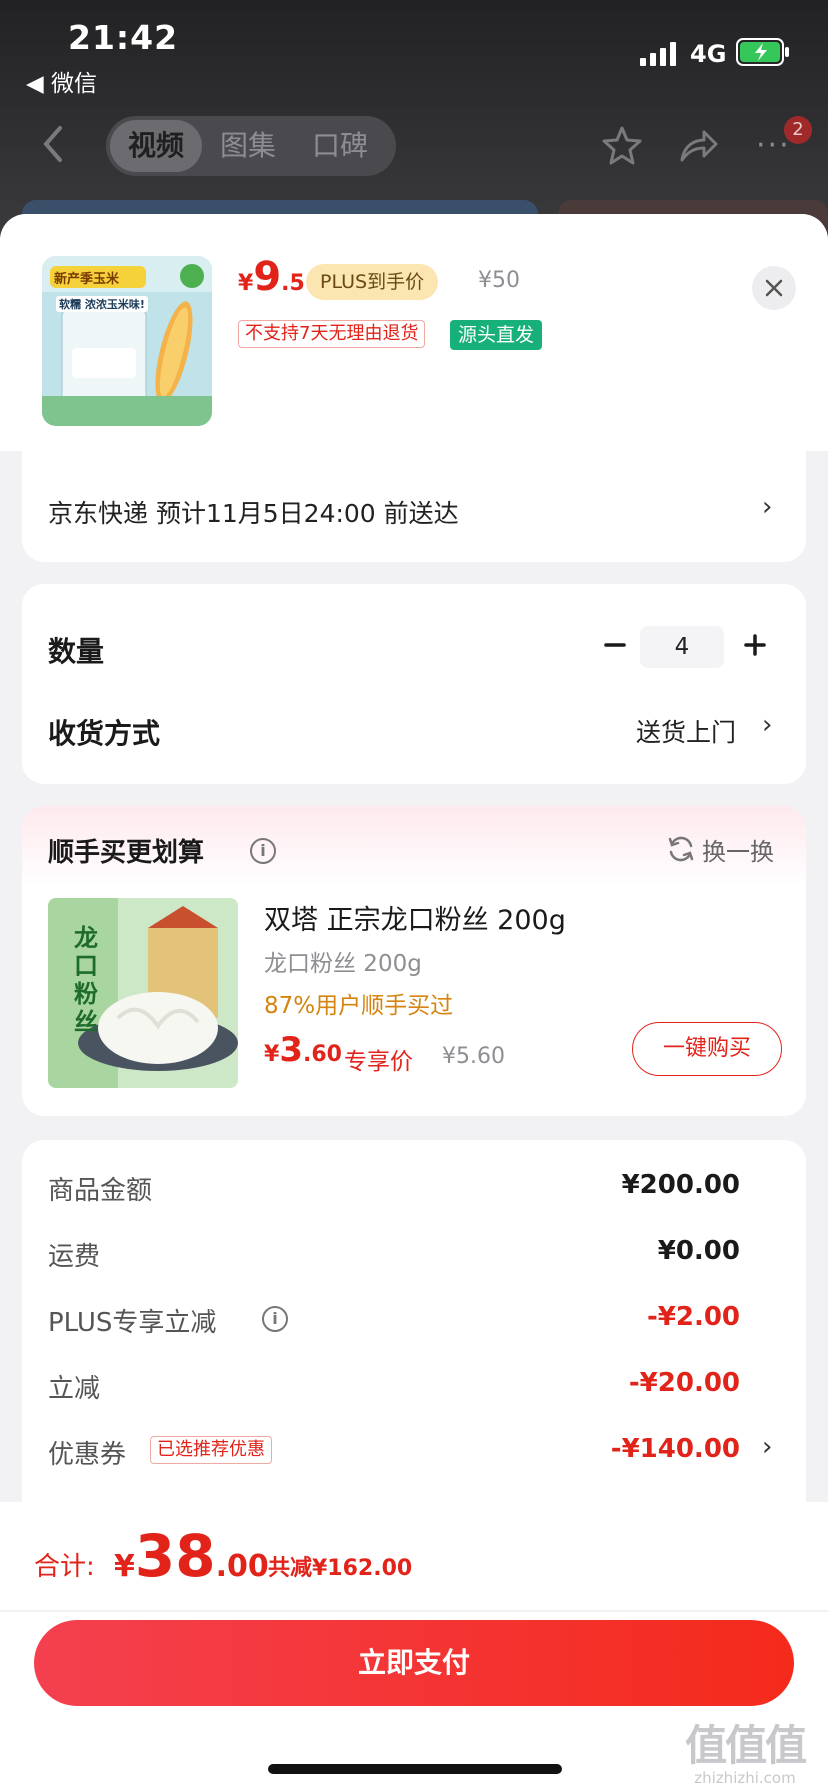 The height and width of the screenshot is (1792, 828). I want to click on delivery-estimate: 京东快递 预计11月5日24:00 前送达, so click(253, 513).